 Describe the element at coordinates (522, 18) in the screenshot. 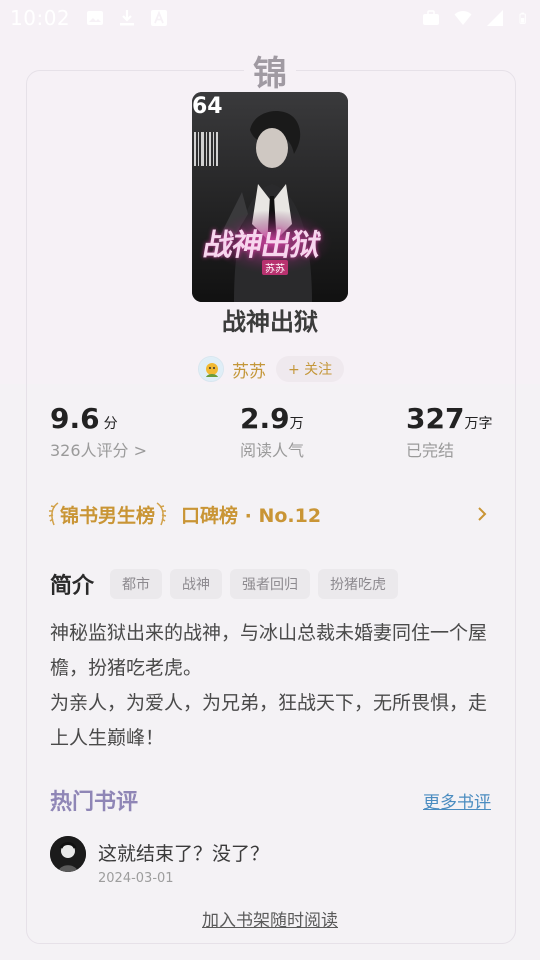

I see `battery-icon` at that location.